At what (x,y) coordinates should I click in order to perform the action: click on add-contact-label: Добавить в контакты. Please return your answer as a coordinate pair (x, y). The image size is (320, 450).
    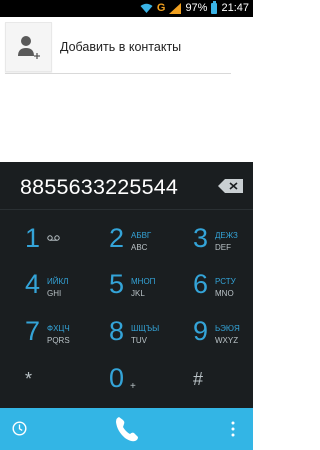
    Looking at the image, I should click on (121, 46).